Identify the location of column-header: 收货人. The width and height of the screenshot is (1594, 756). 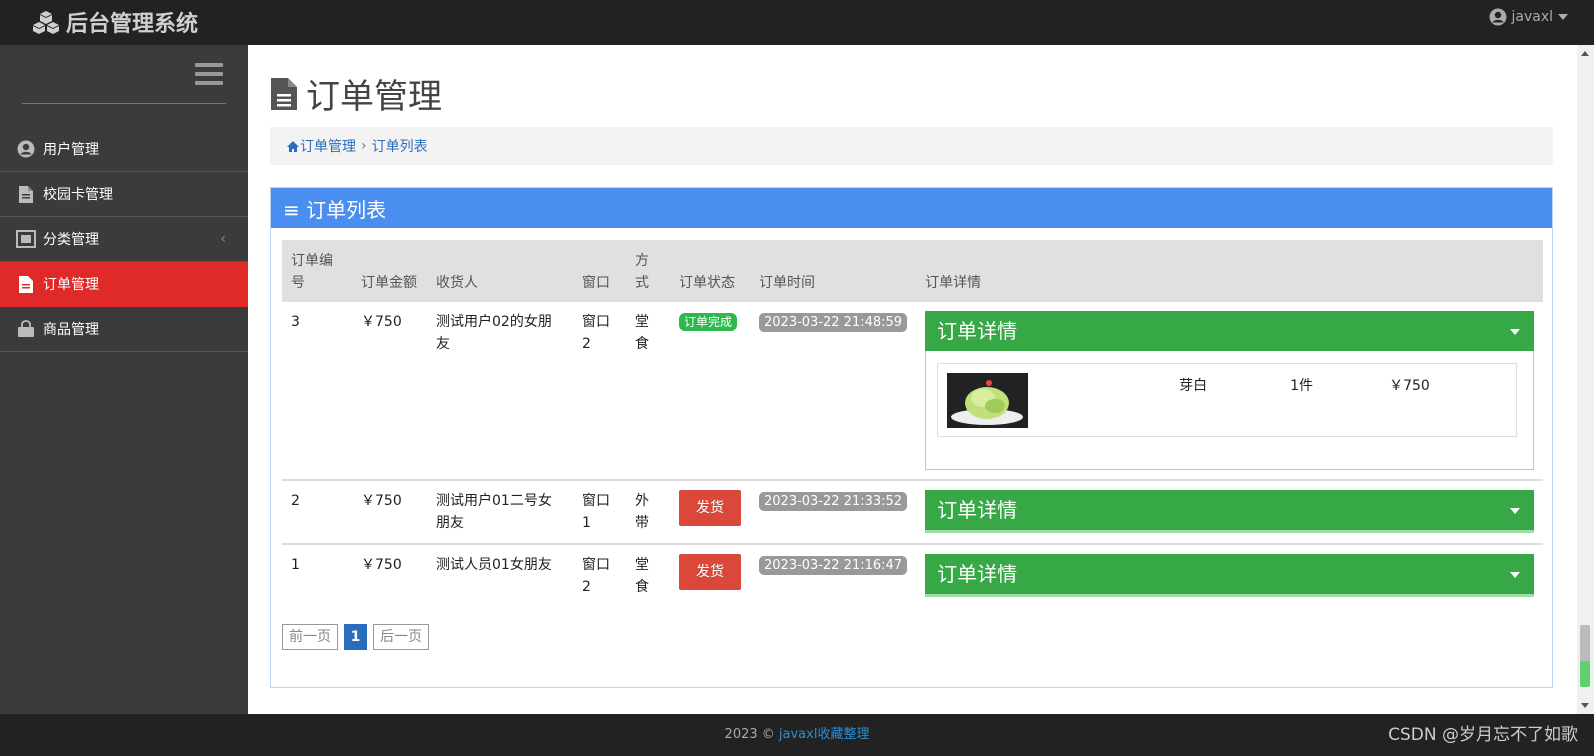
(500, 271).